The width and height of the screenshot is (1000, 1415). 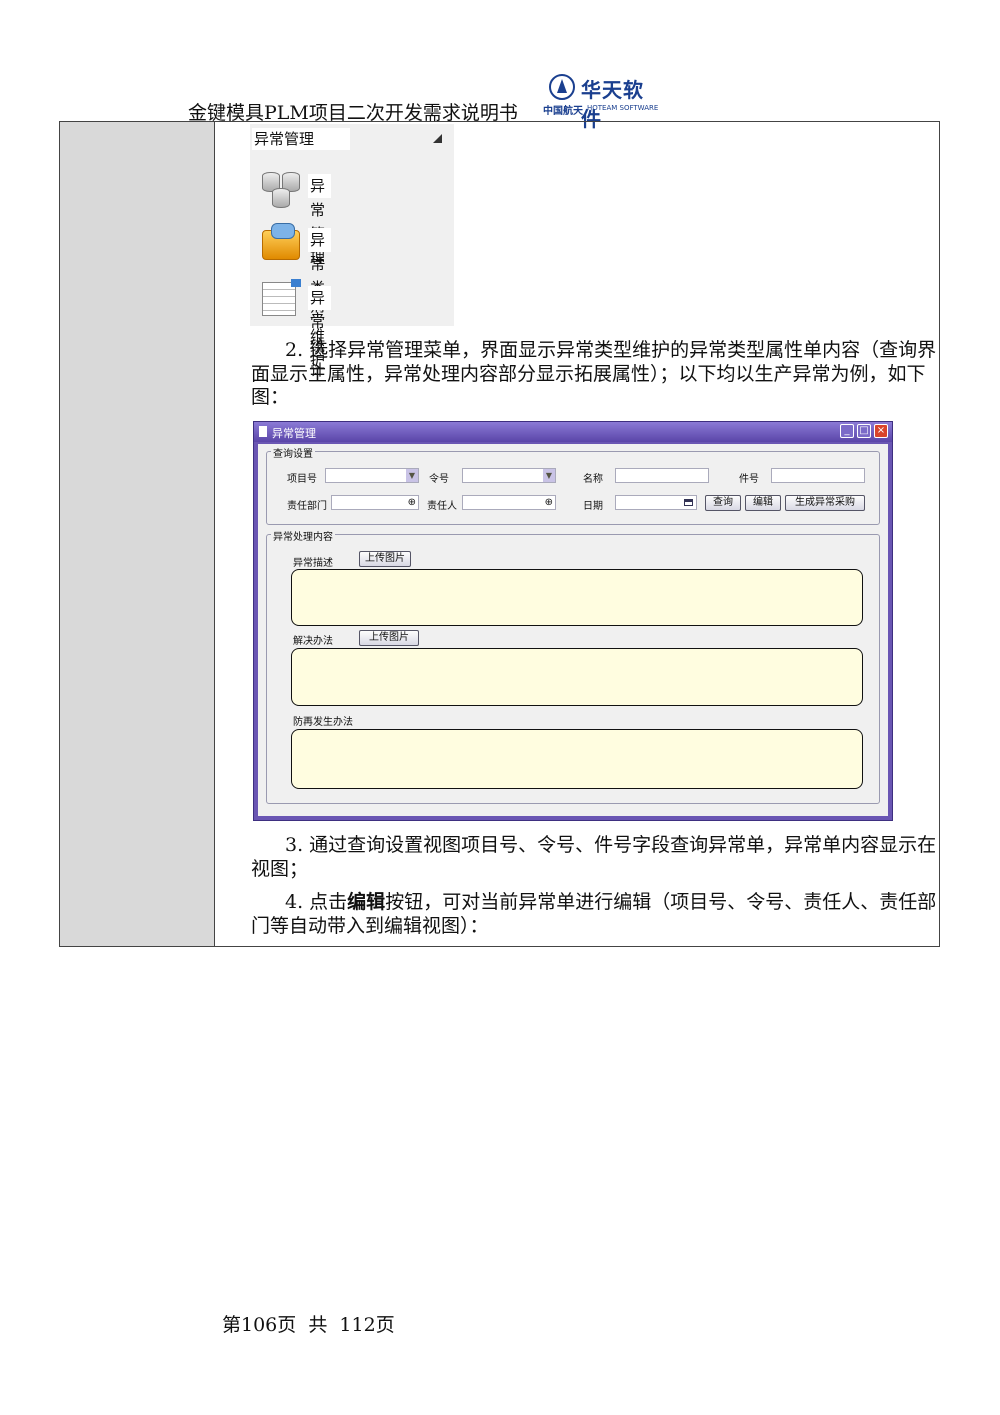 I want to click on description-label: 异常描述, so click(x=313, y=563).